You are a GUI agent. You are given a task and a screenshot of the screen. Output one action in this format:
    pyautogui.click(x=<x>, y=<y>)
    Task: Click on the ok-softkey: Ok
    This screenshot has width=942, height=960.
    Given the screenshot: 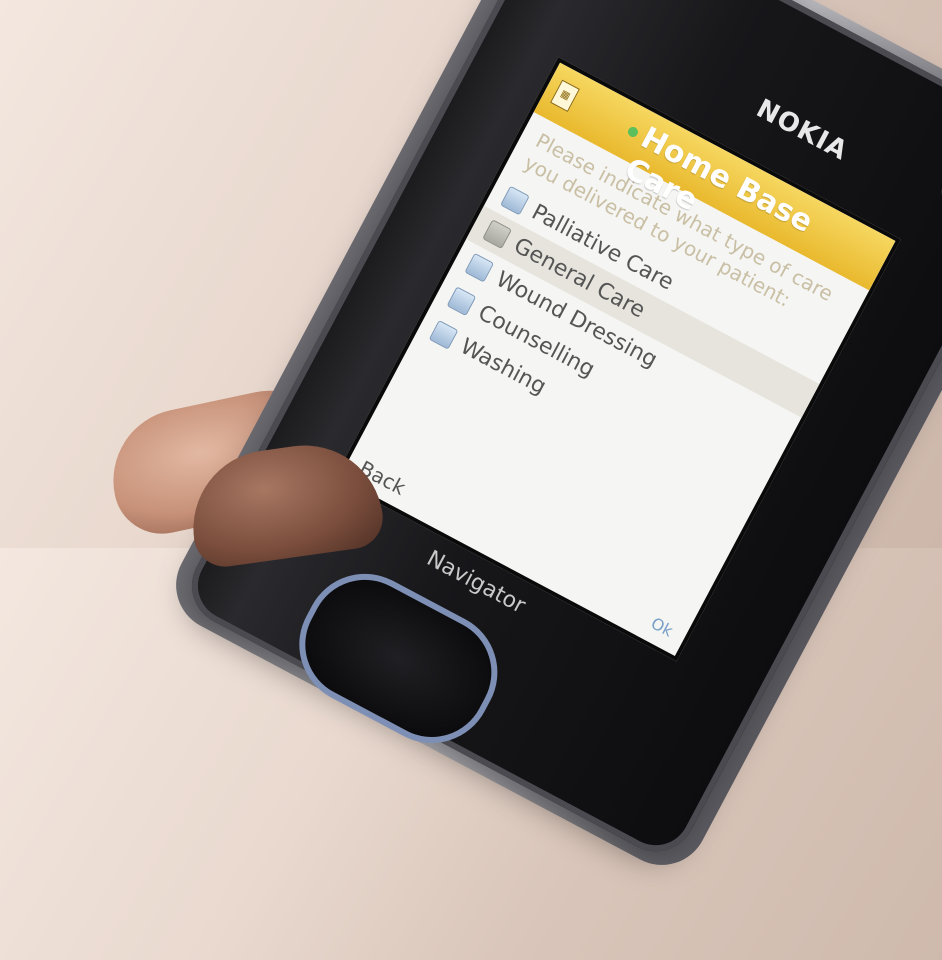 What is the action you would take?
    pyautogui.click(x=662, y=626)
    